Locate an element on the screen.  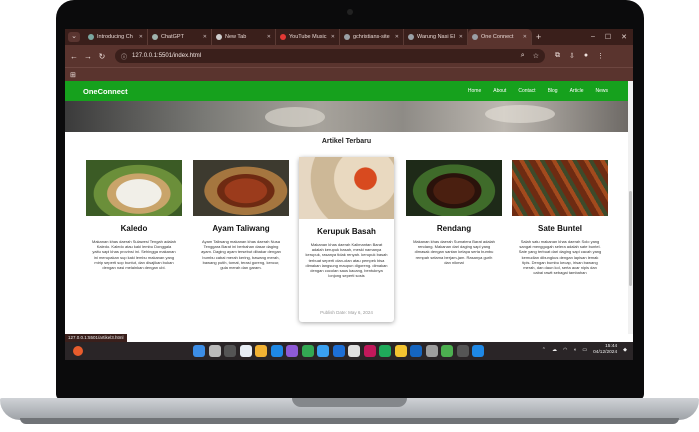
more-menu-icon: ⋮ is located at coordinates (600, 56).